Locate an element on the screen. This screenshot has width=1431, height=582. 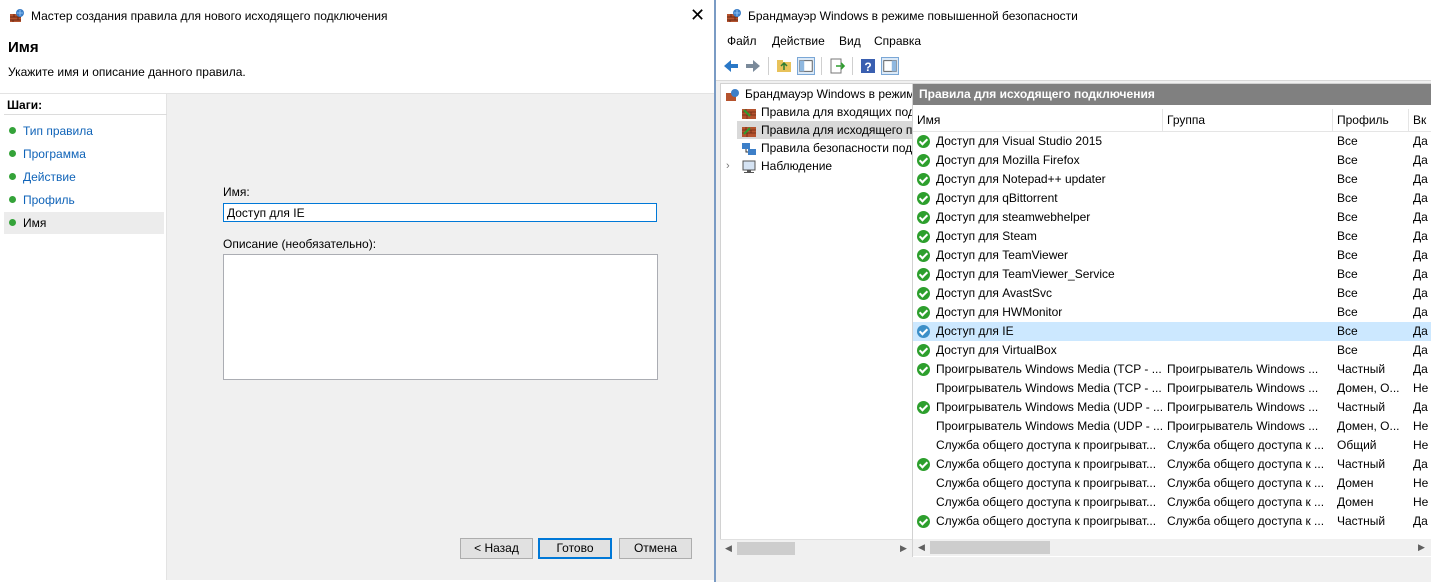
rule-name-cell: Доступ для Mozilla Firefox is located at coordinates (1008, 160).